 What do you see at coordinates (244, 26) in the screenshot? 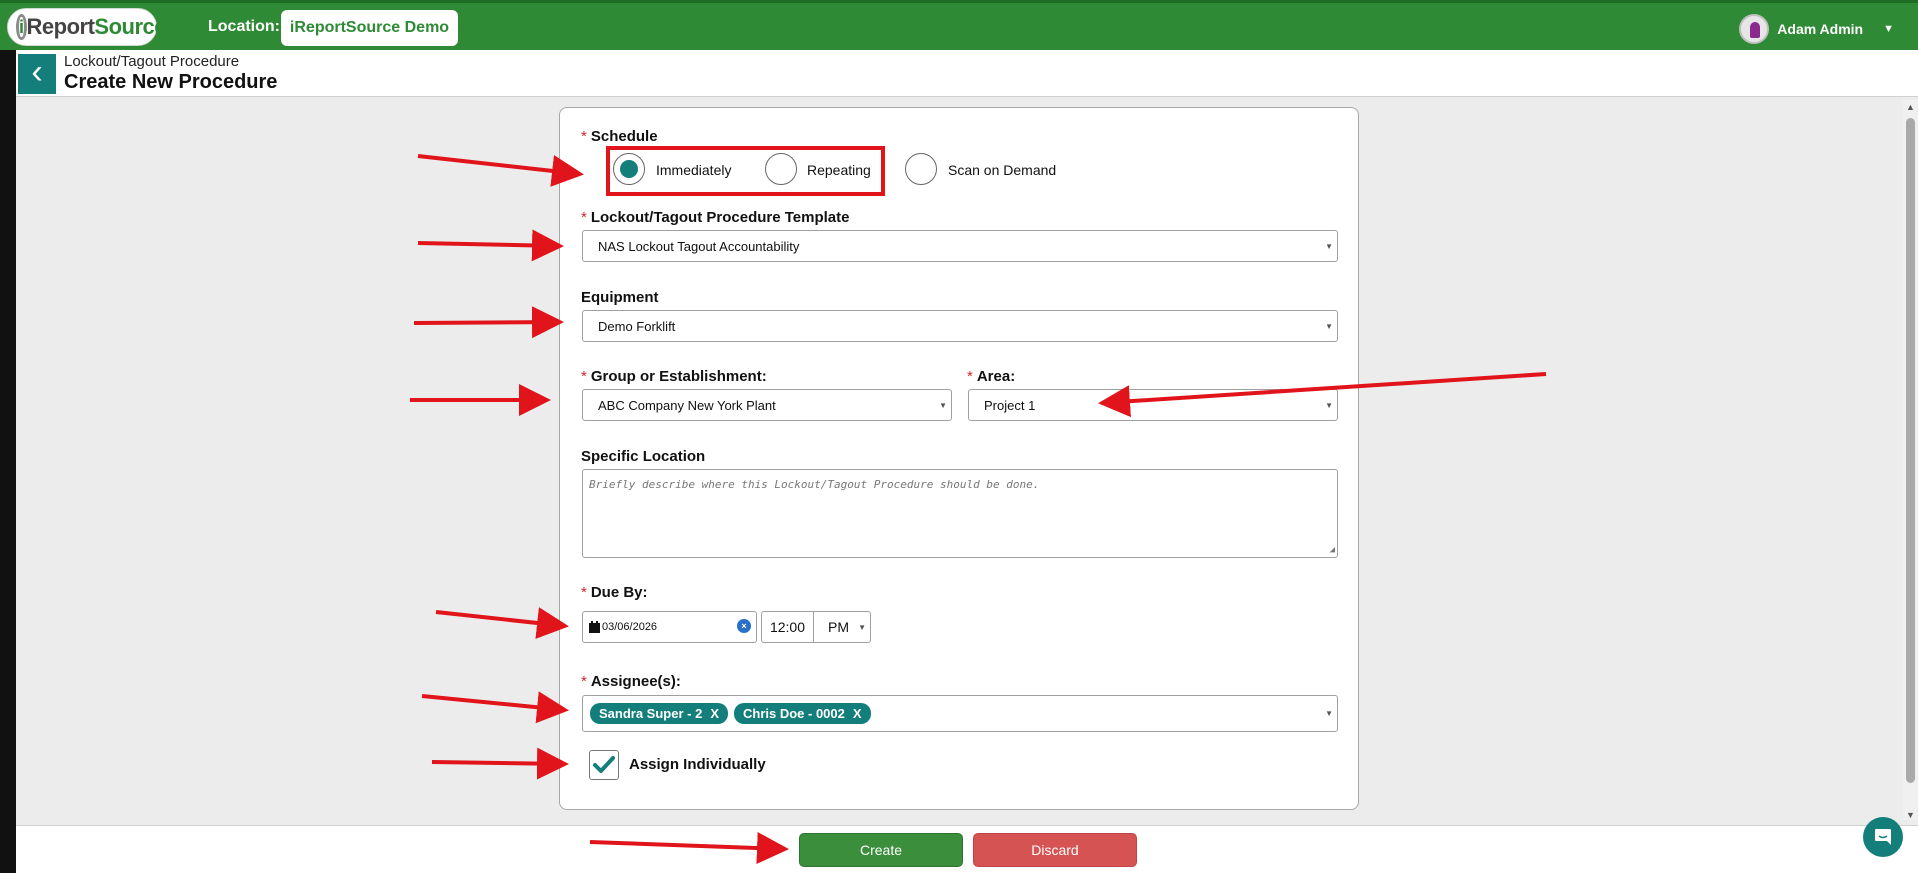
I see `location-label: Location:` at bounding box center [244, 26].